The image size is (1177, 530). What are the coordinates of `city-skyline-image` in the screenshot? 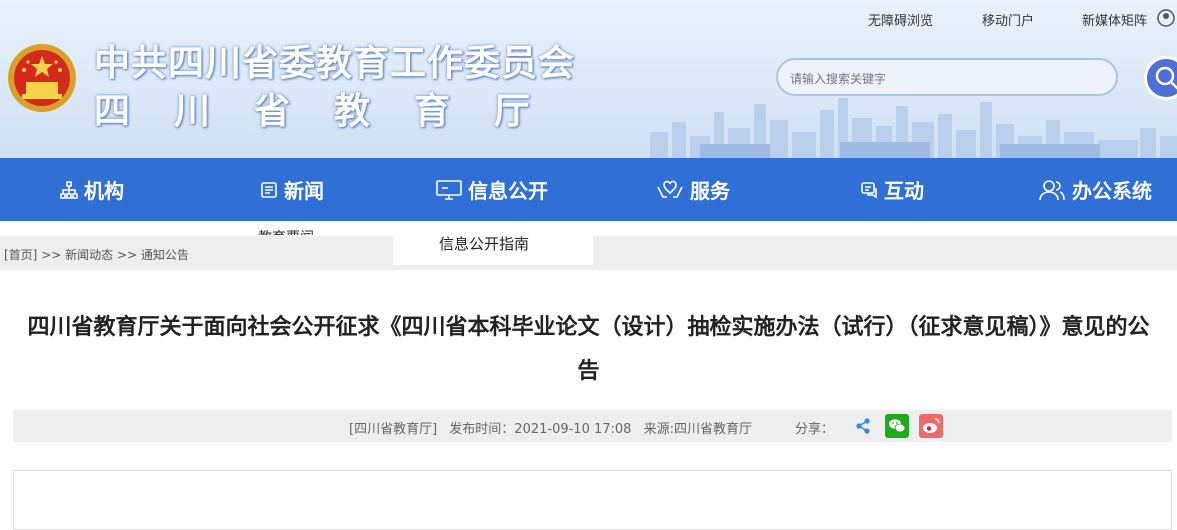 It's located at (913, 128).